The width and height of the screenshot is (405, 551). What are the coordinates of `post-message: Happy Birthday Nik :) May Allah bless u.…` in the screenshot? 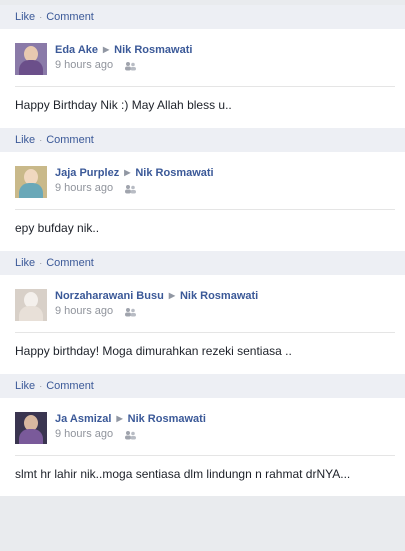 It's located at (123, 105).